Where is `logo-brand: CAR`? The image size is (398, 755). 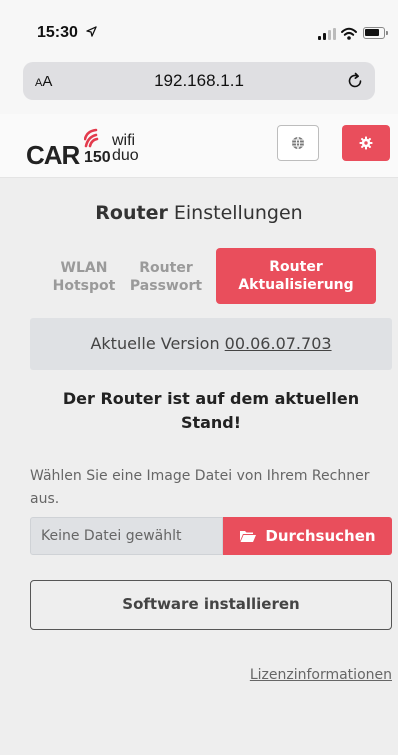 logo-brand: CAR is located at coordinates (53, 155).